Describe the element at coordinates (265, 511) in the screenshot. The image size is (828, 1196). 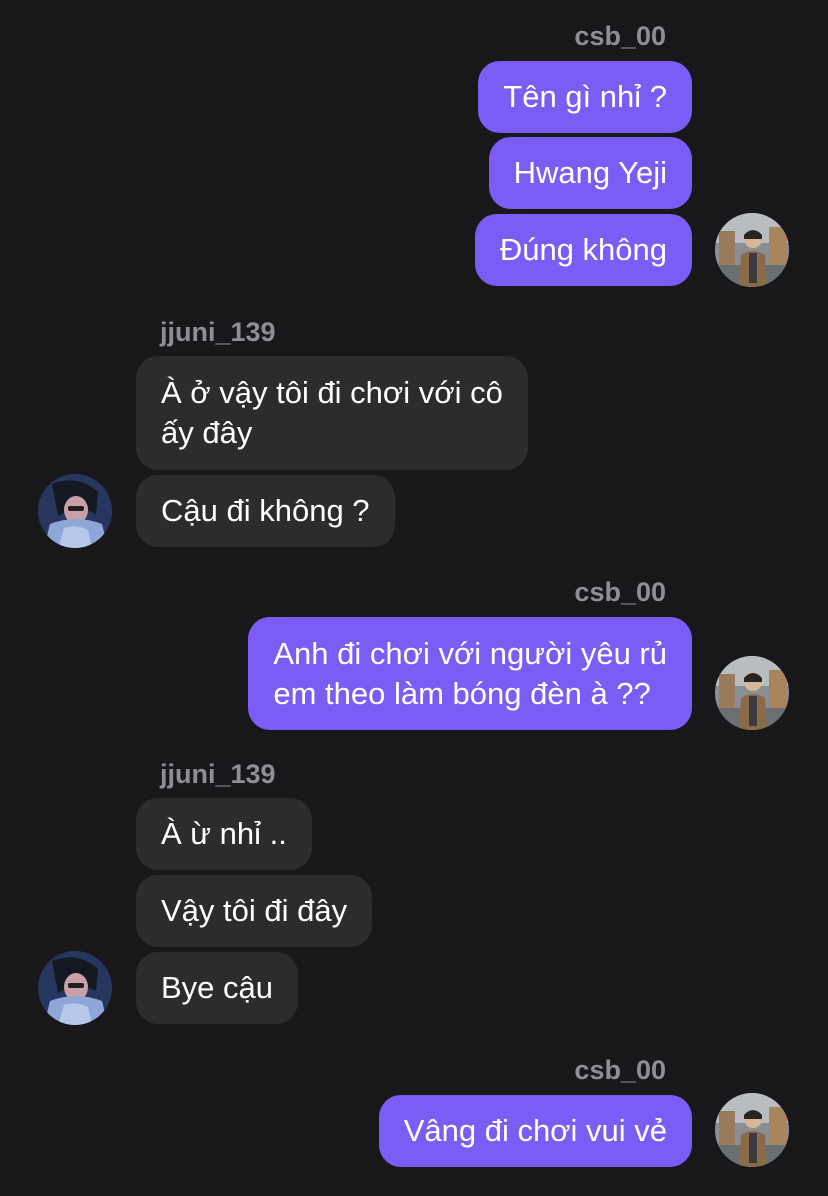
I see `message-bubble-incoming: Cậu đi không ?` at that location.